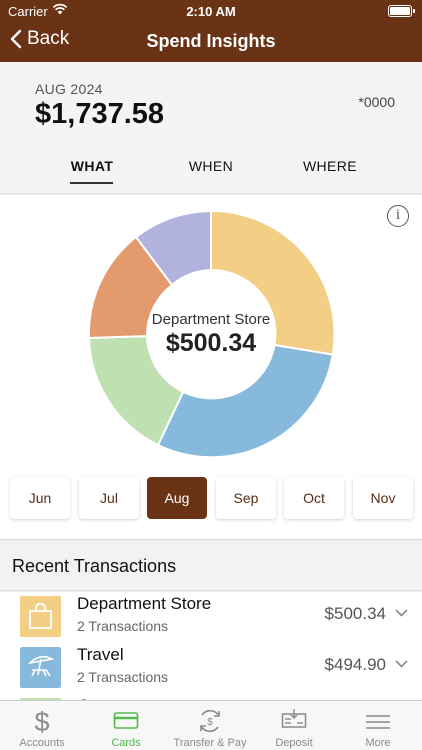 Image resolution: width=422 pixels, height=750 pixels. What do you see at coordinates (314, 498) in the screenshot?
I see `month-oct: Oct` at bounding box center [314, 498].